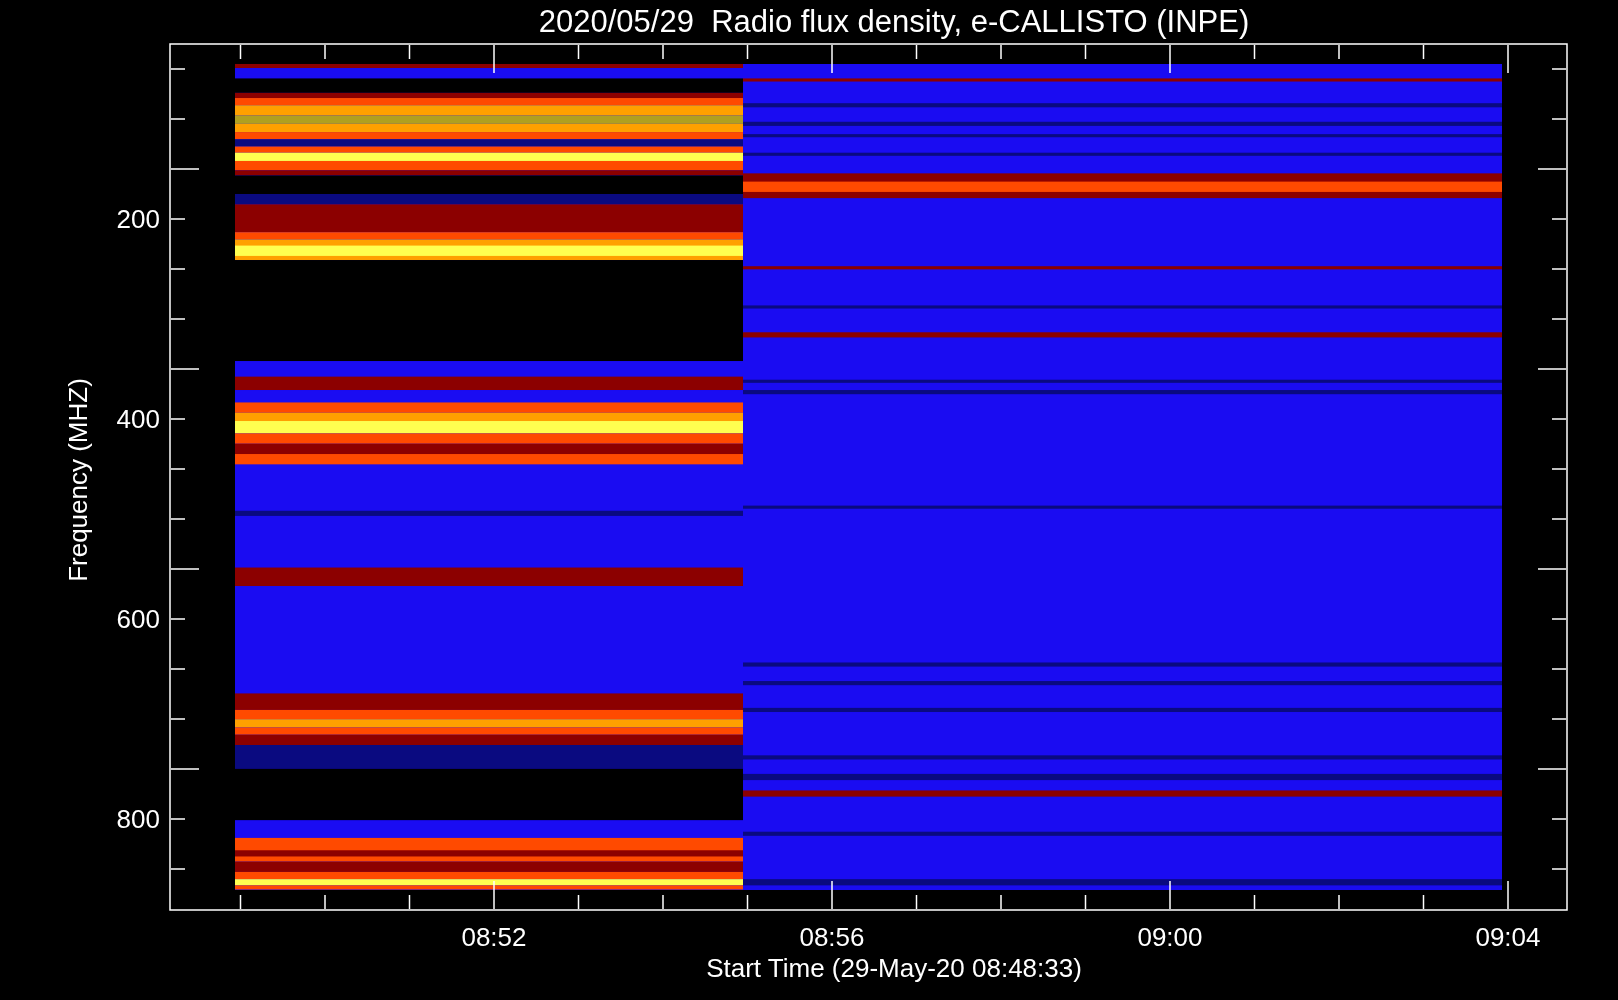  What do you see at coordinates (494, 937) in the screenshot?
I see `tick-label: 08:52` at bounding box center [494, 937].